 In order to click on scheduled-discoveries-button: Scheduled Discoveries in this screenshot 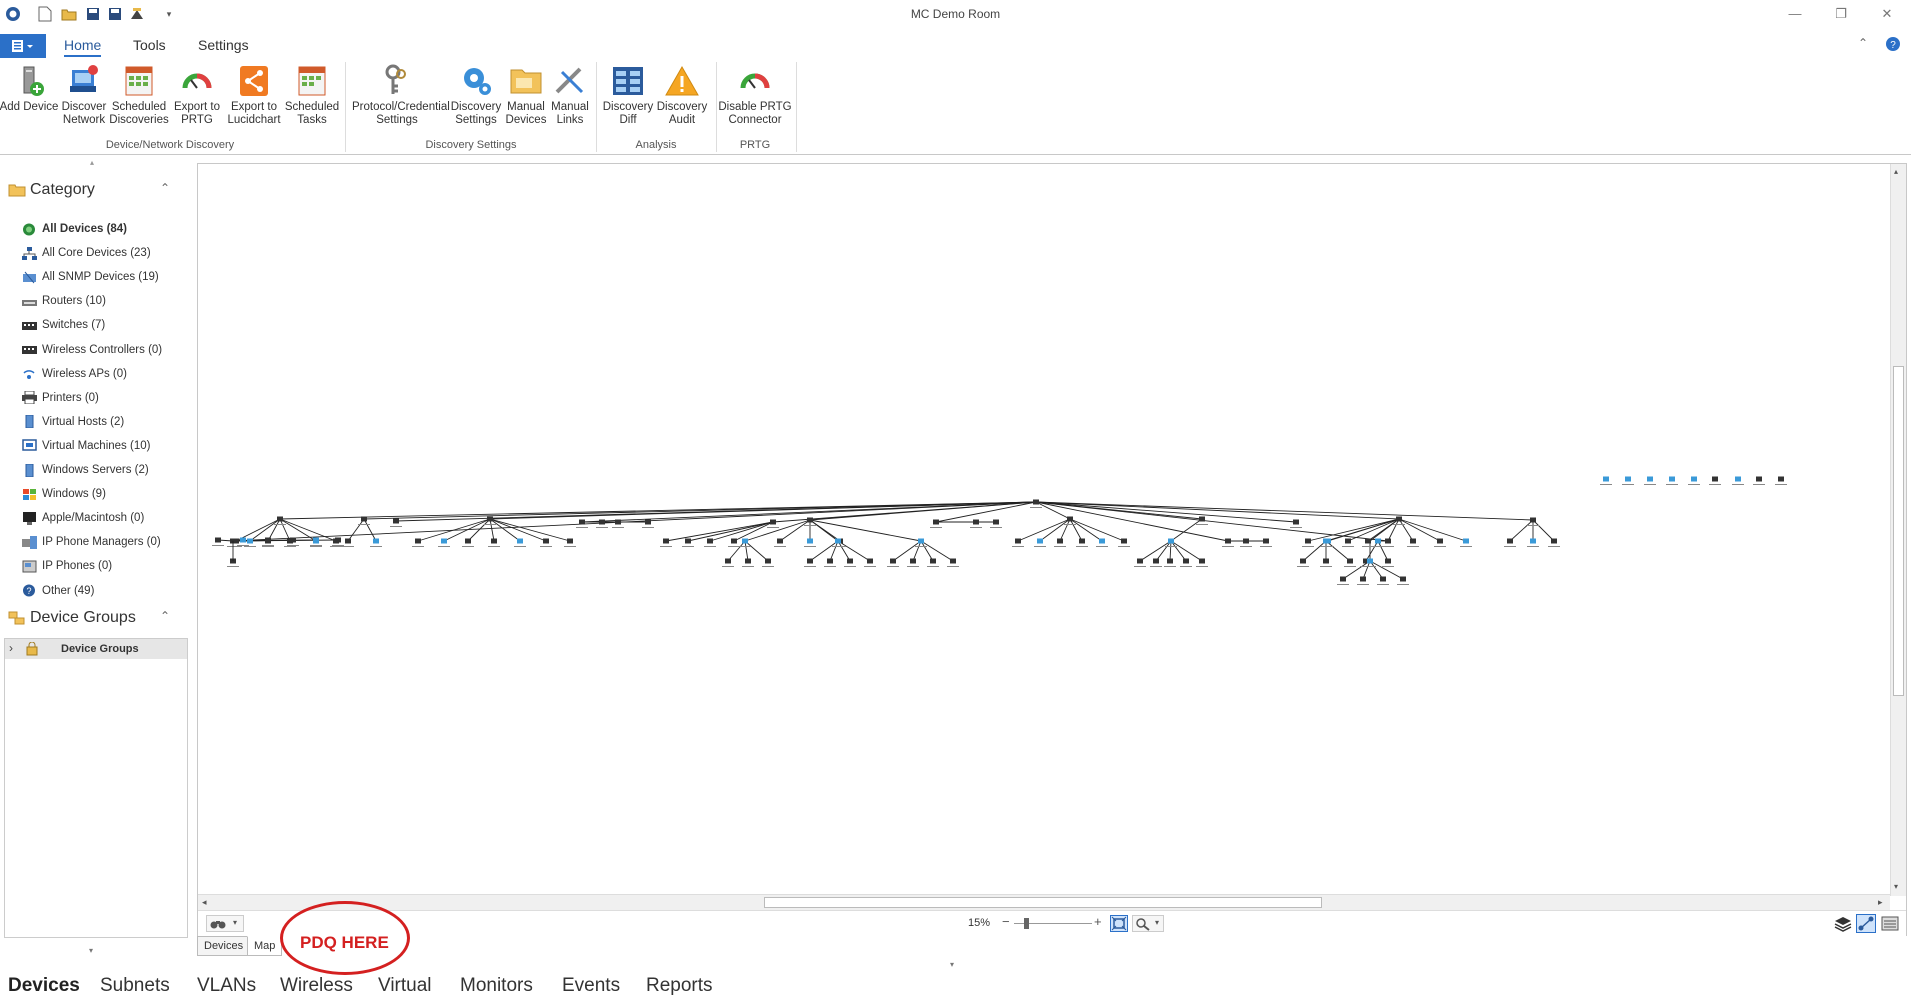, I will do `click(139, 103)`.